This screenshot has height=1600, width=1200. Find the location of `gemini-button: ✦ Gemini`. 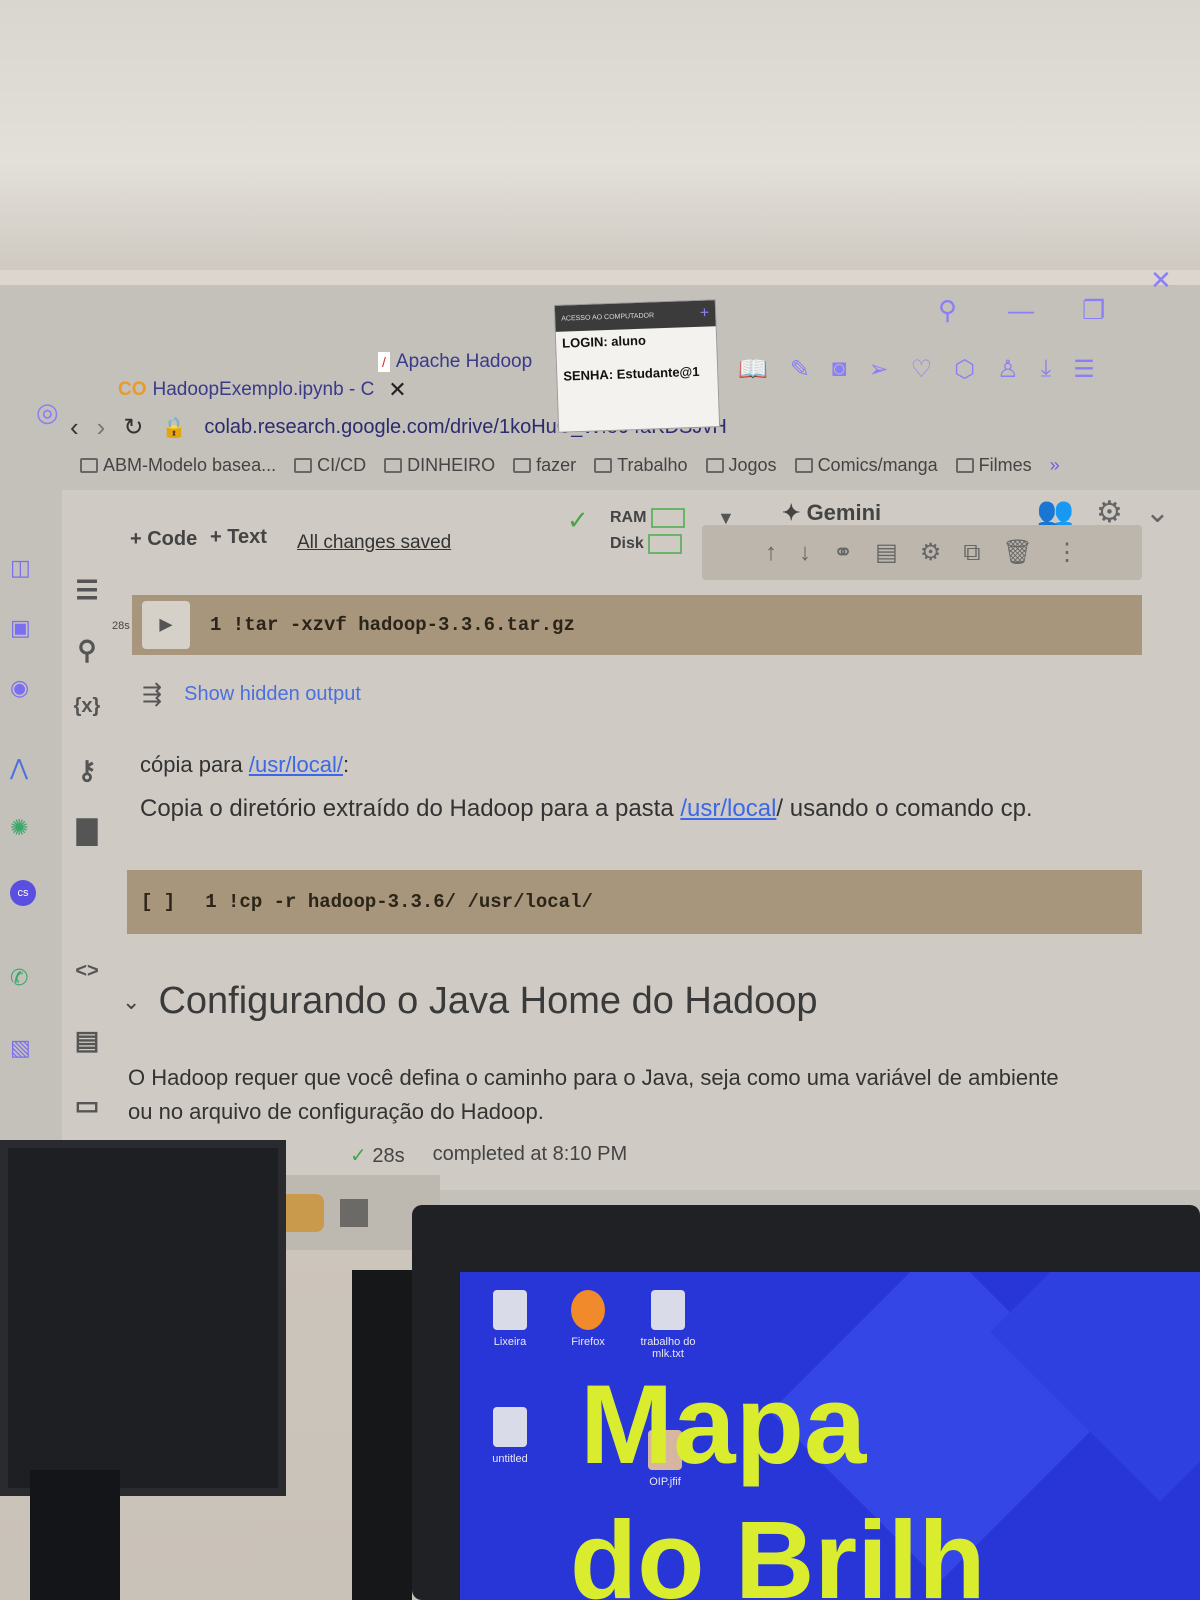

gemini-button: ✦ Gemini is located at coordinates (831, 513).